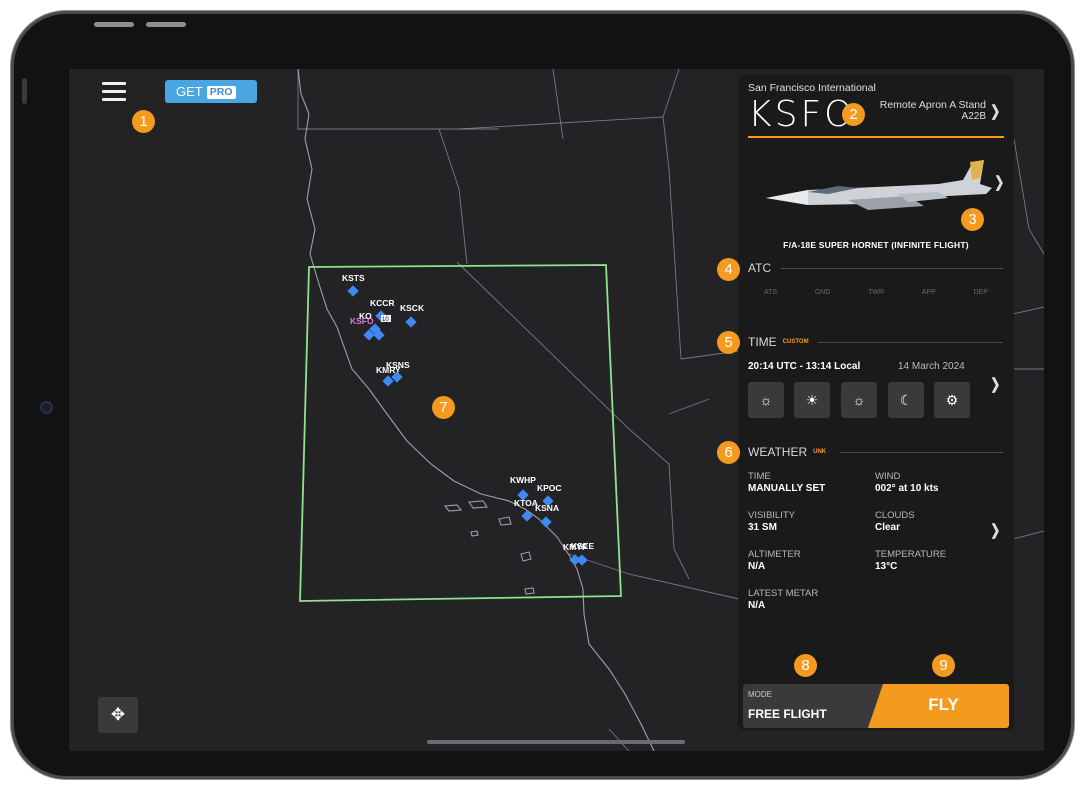 The height and width of the screenshot is (790, 1085). Describe the element at coordinates (886, 566) in the screenshot. I see `temperature-value: 13°C` at that location.